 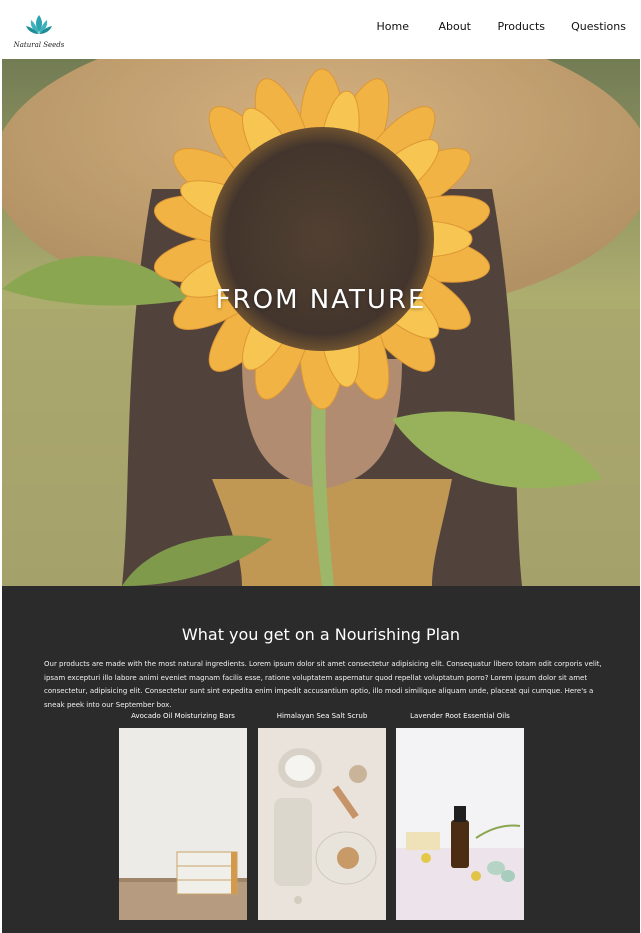 What do you see at coordinates (322, 716) in the screenshot?
I see `product-name: Himalayan Sea Salt Scrub` at bounding box center [322, 716].